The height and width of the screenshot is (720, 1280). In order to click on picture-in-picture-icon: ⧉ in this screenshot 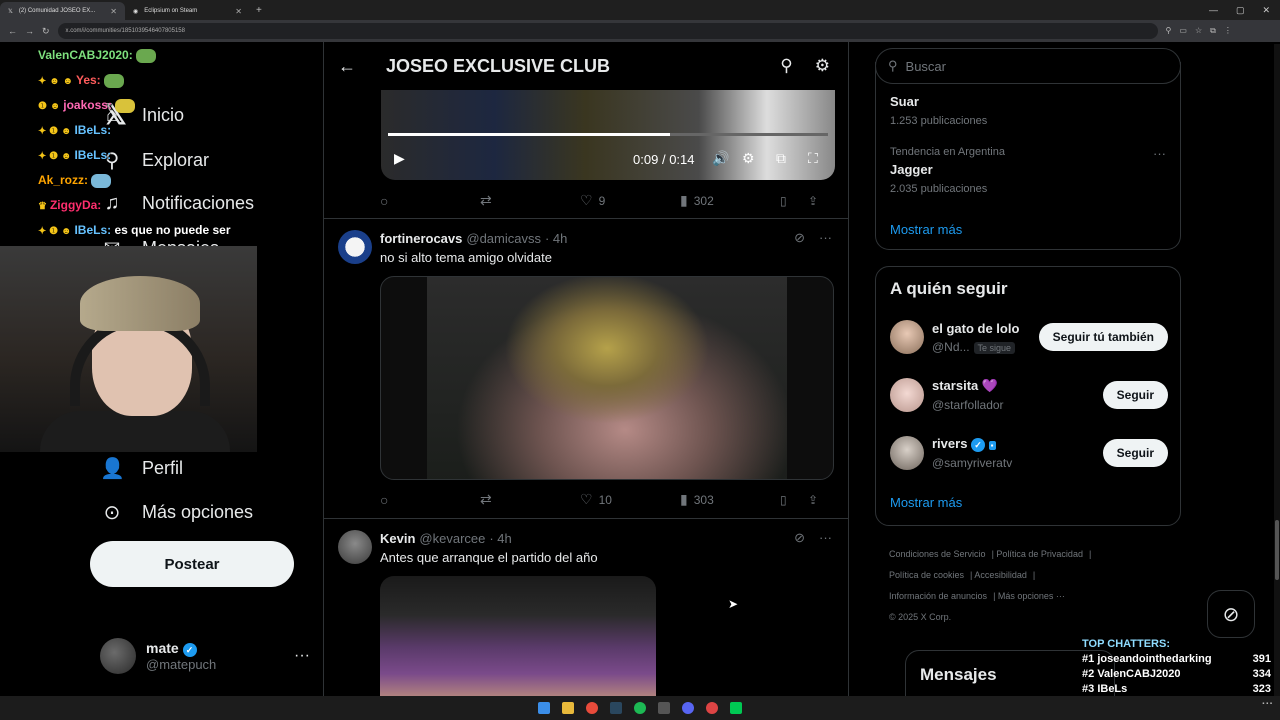, I will do `click(781, 158)`.